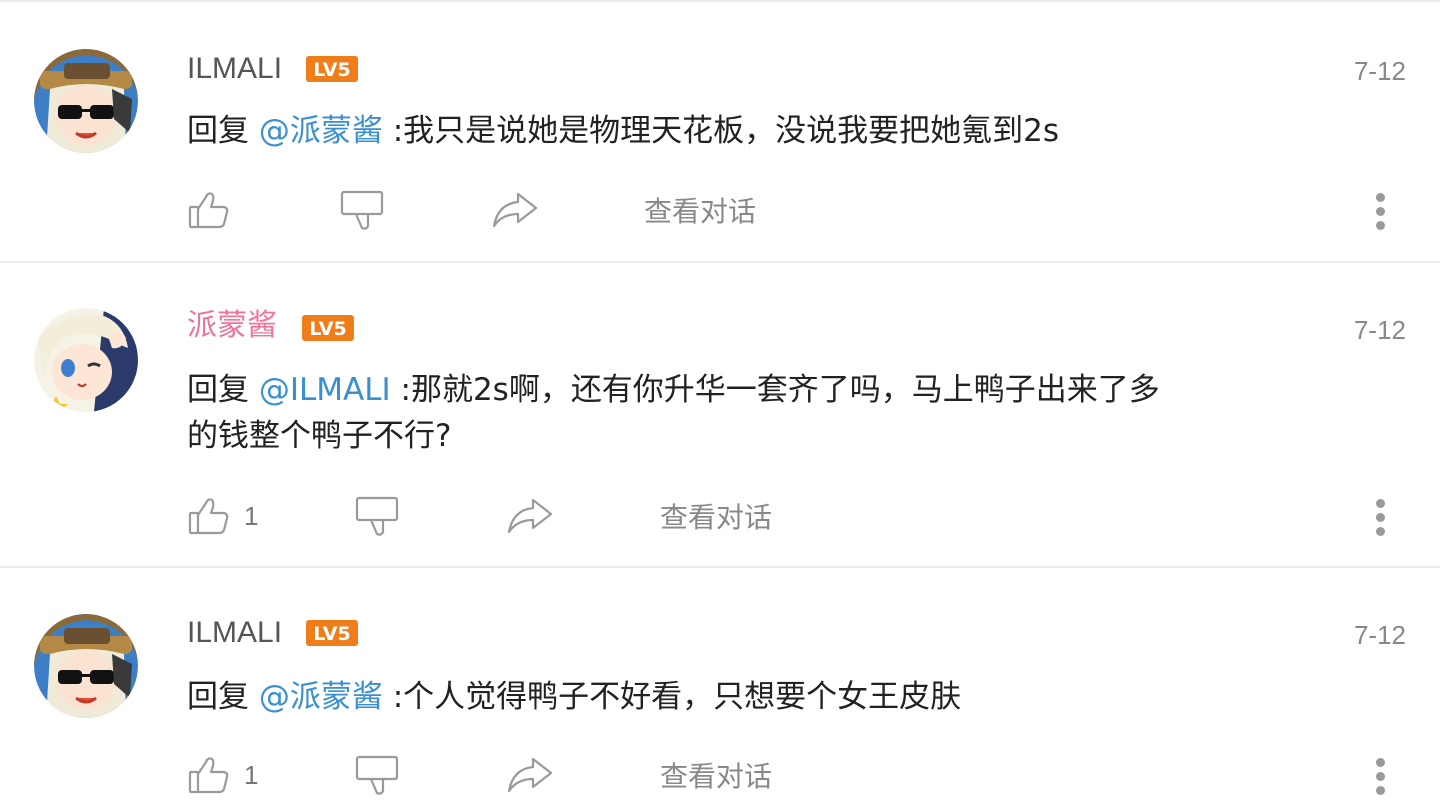 The image size is (1440, 808). Describe the element at coordinates (672, 697) in the screenshot. I see `reply-body: :个人觉得鸭子不好看，只想要个女王皮肤` at that location.